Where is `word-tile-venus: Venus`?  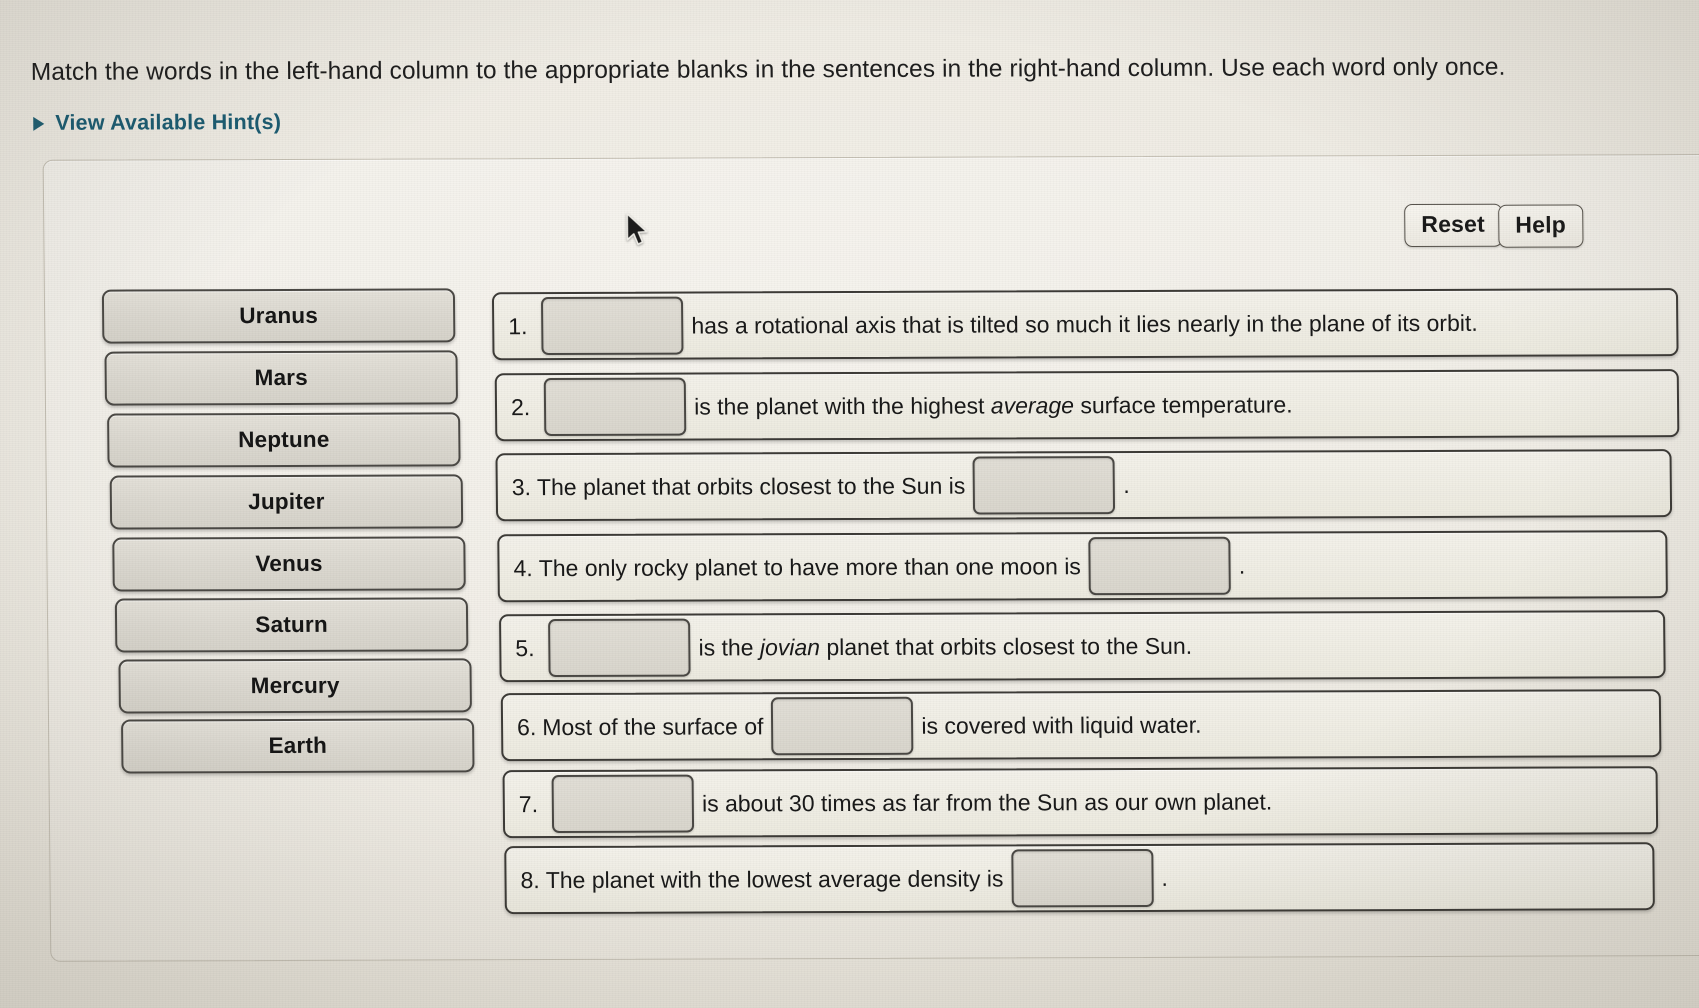 word-tile-venus: Venus is located at coordinates (289, 564).